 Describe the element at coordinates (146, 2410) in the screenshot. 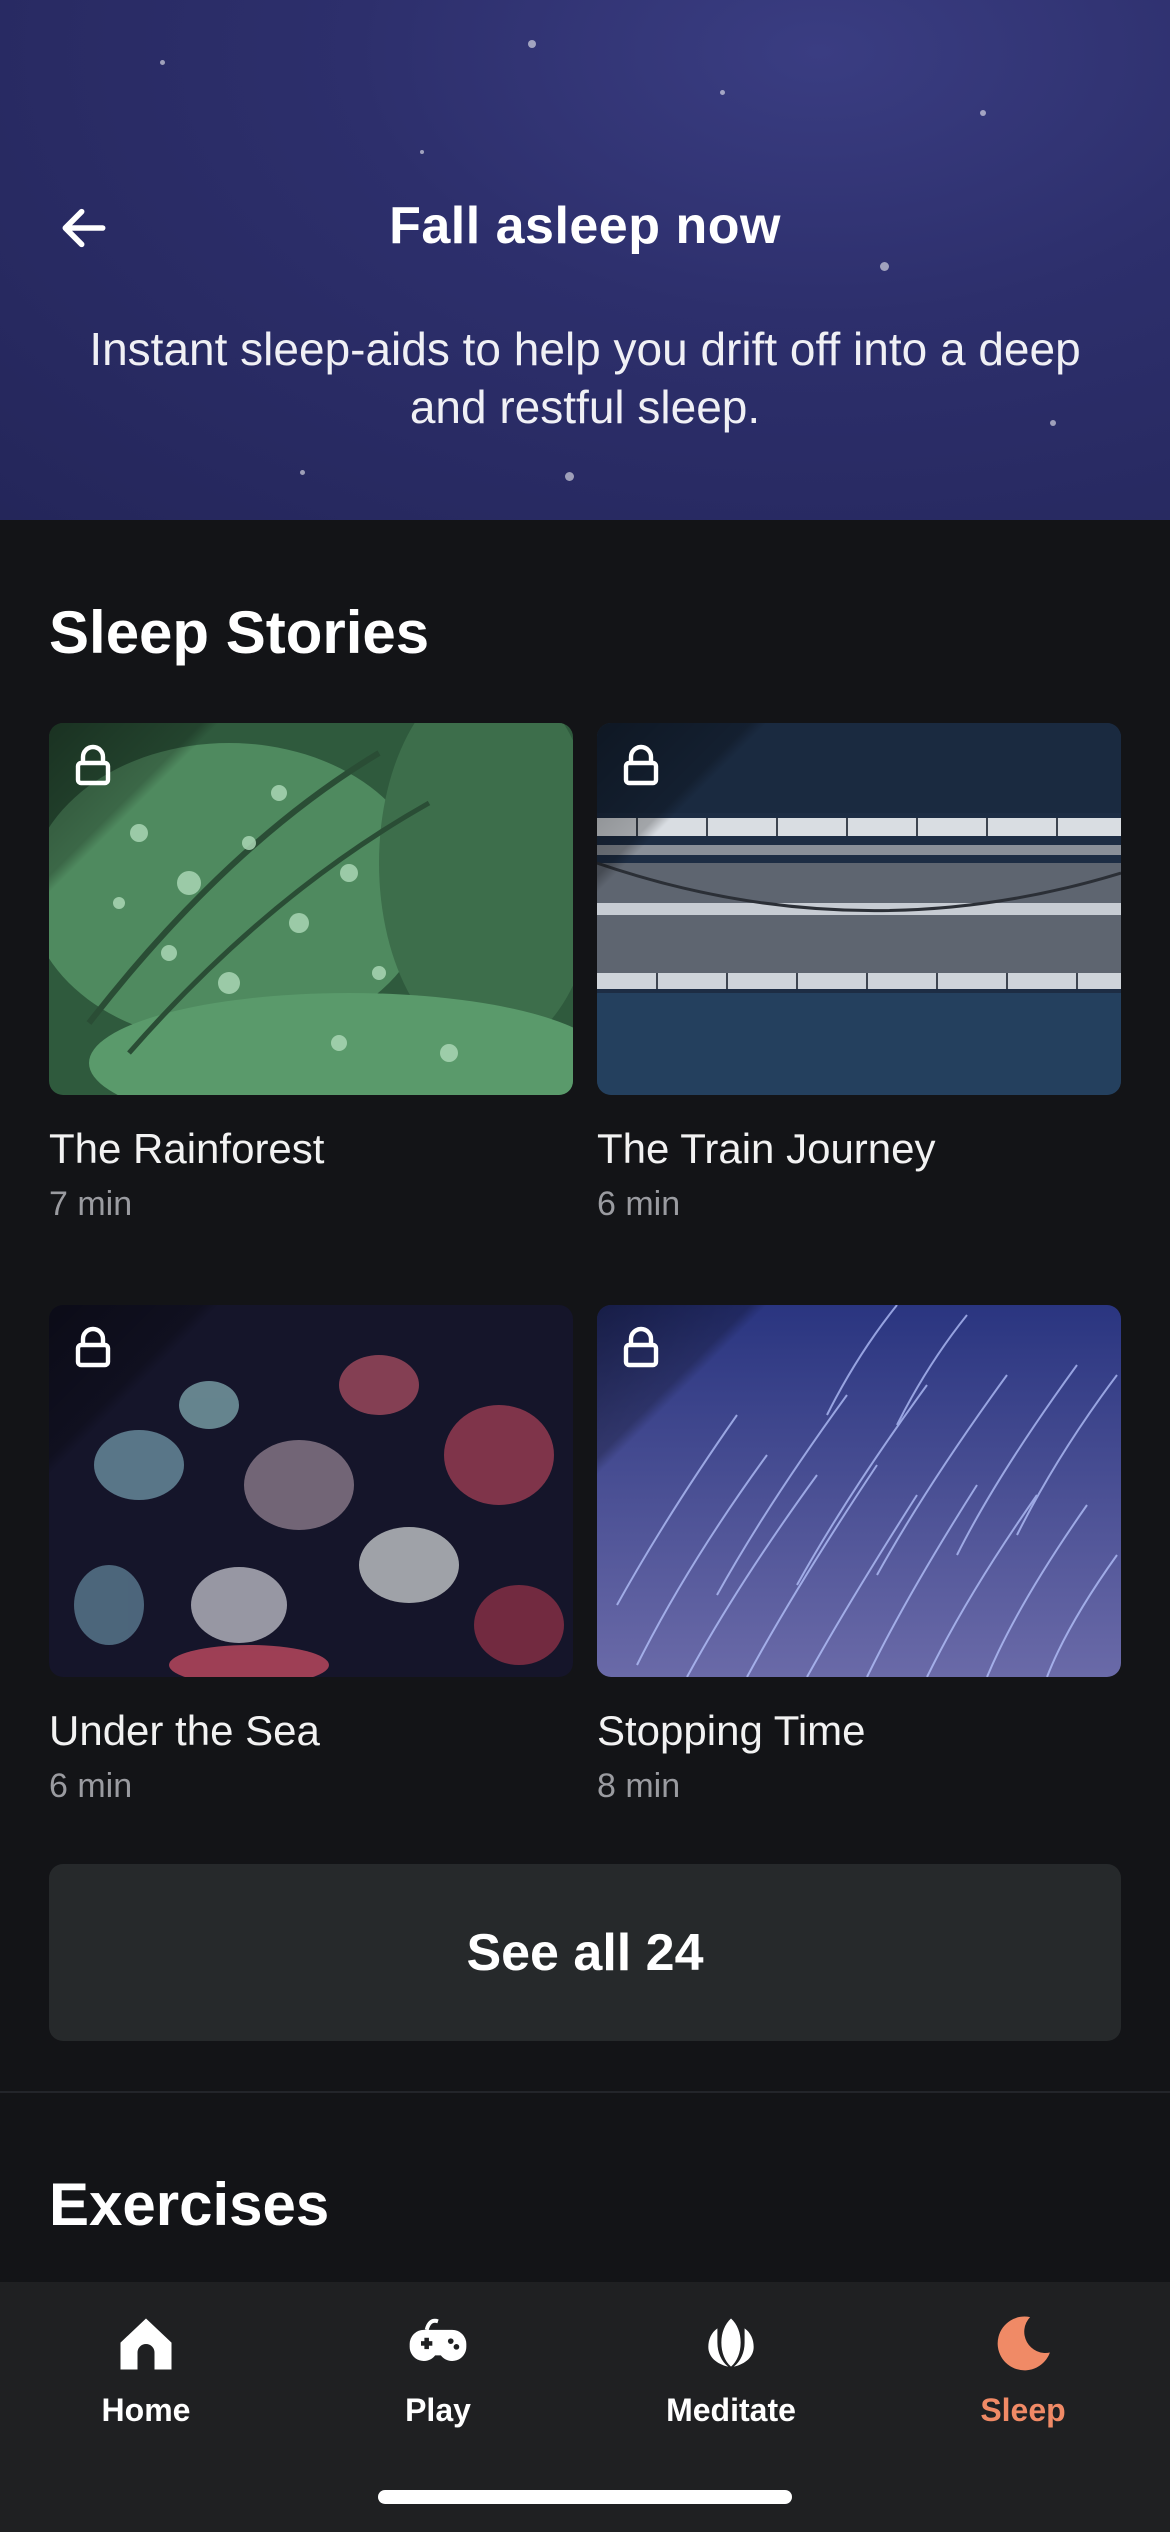

I see `tab-label: Home` at that location.